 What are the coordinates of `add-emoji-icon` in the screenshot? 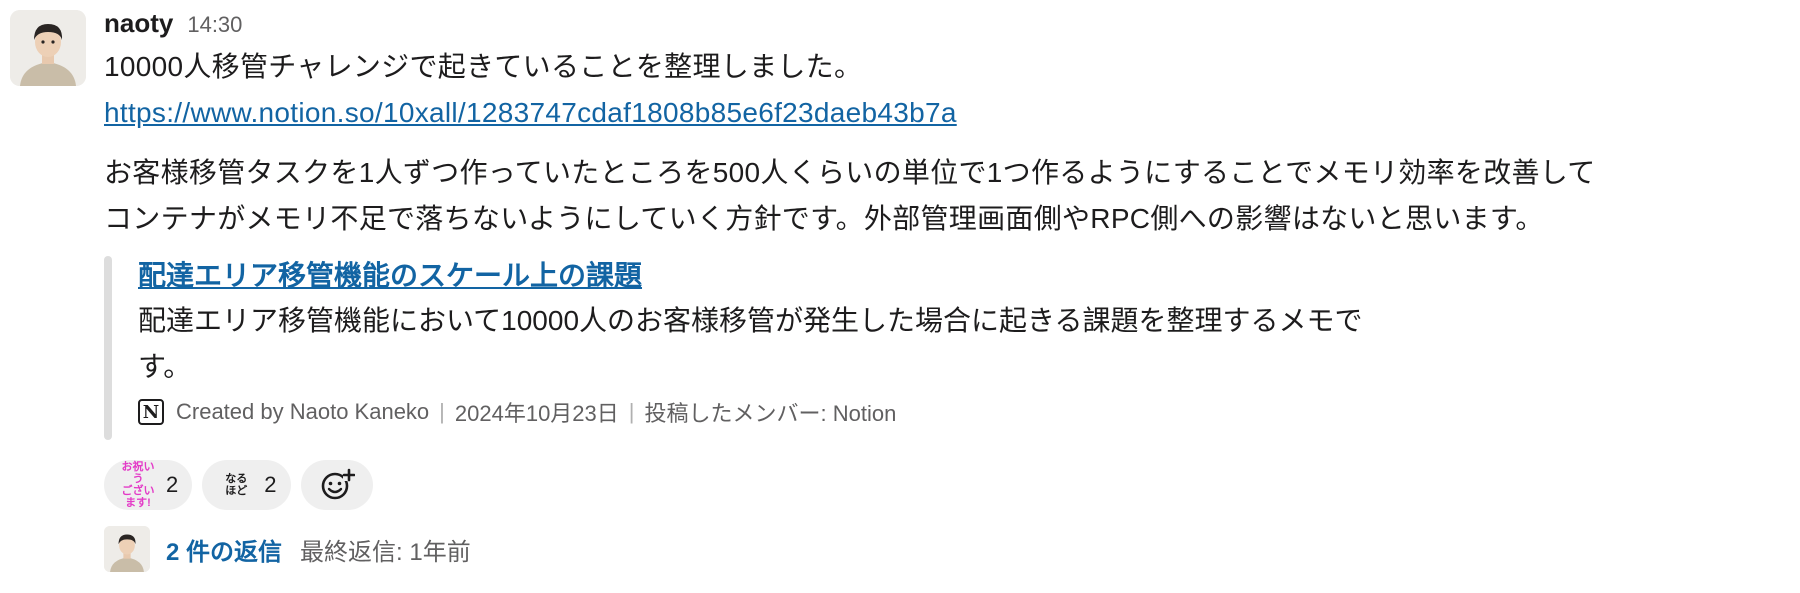 It's located at (338, 484).